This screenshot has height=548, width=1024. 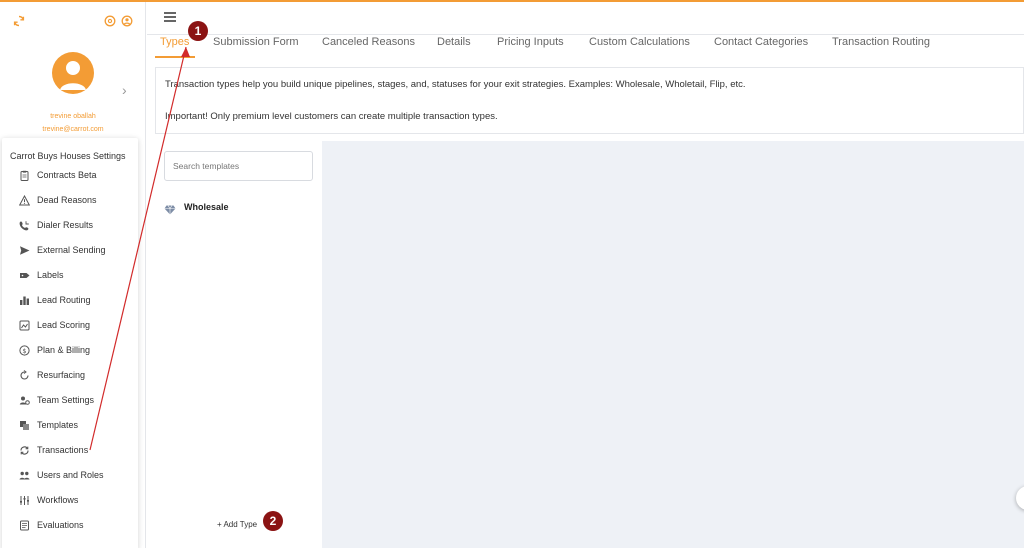 What do you see at coordinates (170, 17) in the screenshot?
I see `hamburger-menu-icon` at bounding box center [170, 17].